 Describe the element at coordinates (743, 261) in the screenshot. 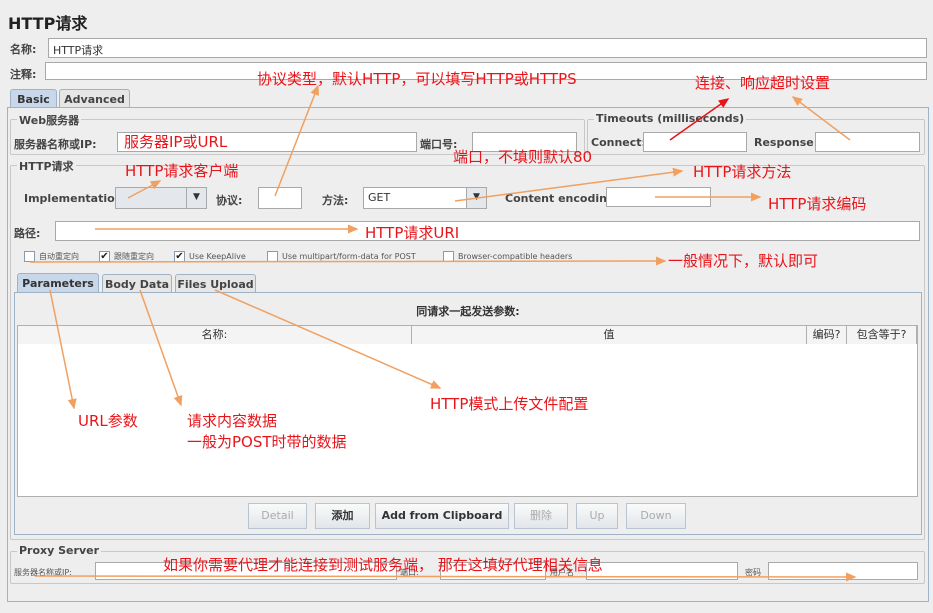

I see `annotation-defaults: 一般情况下，默认即可` at that location.